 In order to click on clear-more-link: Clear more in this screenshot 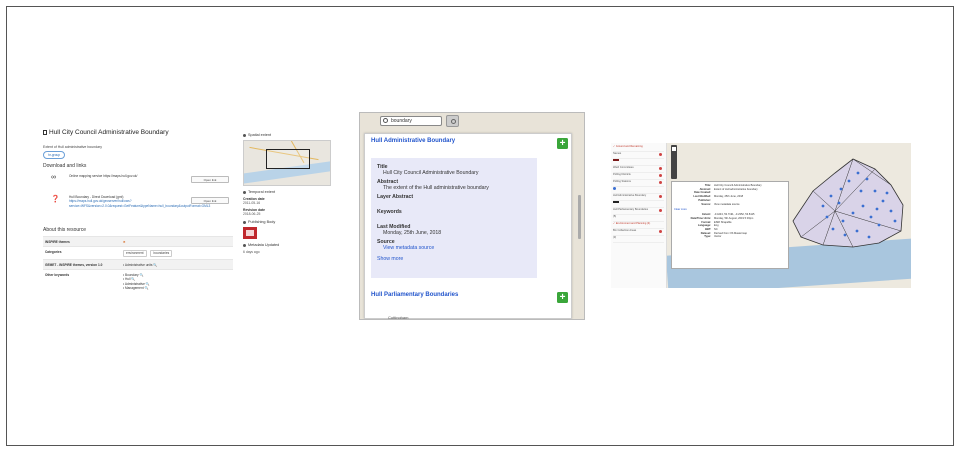, I will do `click(730, 209)`.